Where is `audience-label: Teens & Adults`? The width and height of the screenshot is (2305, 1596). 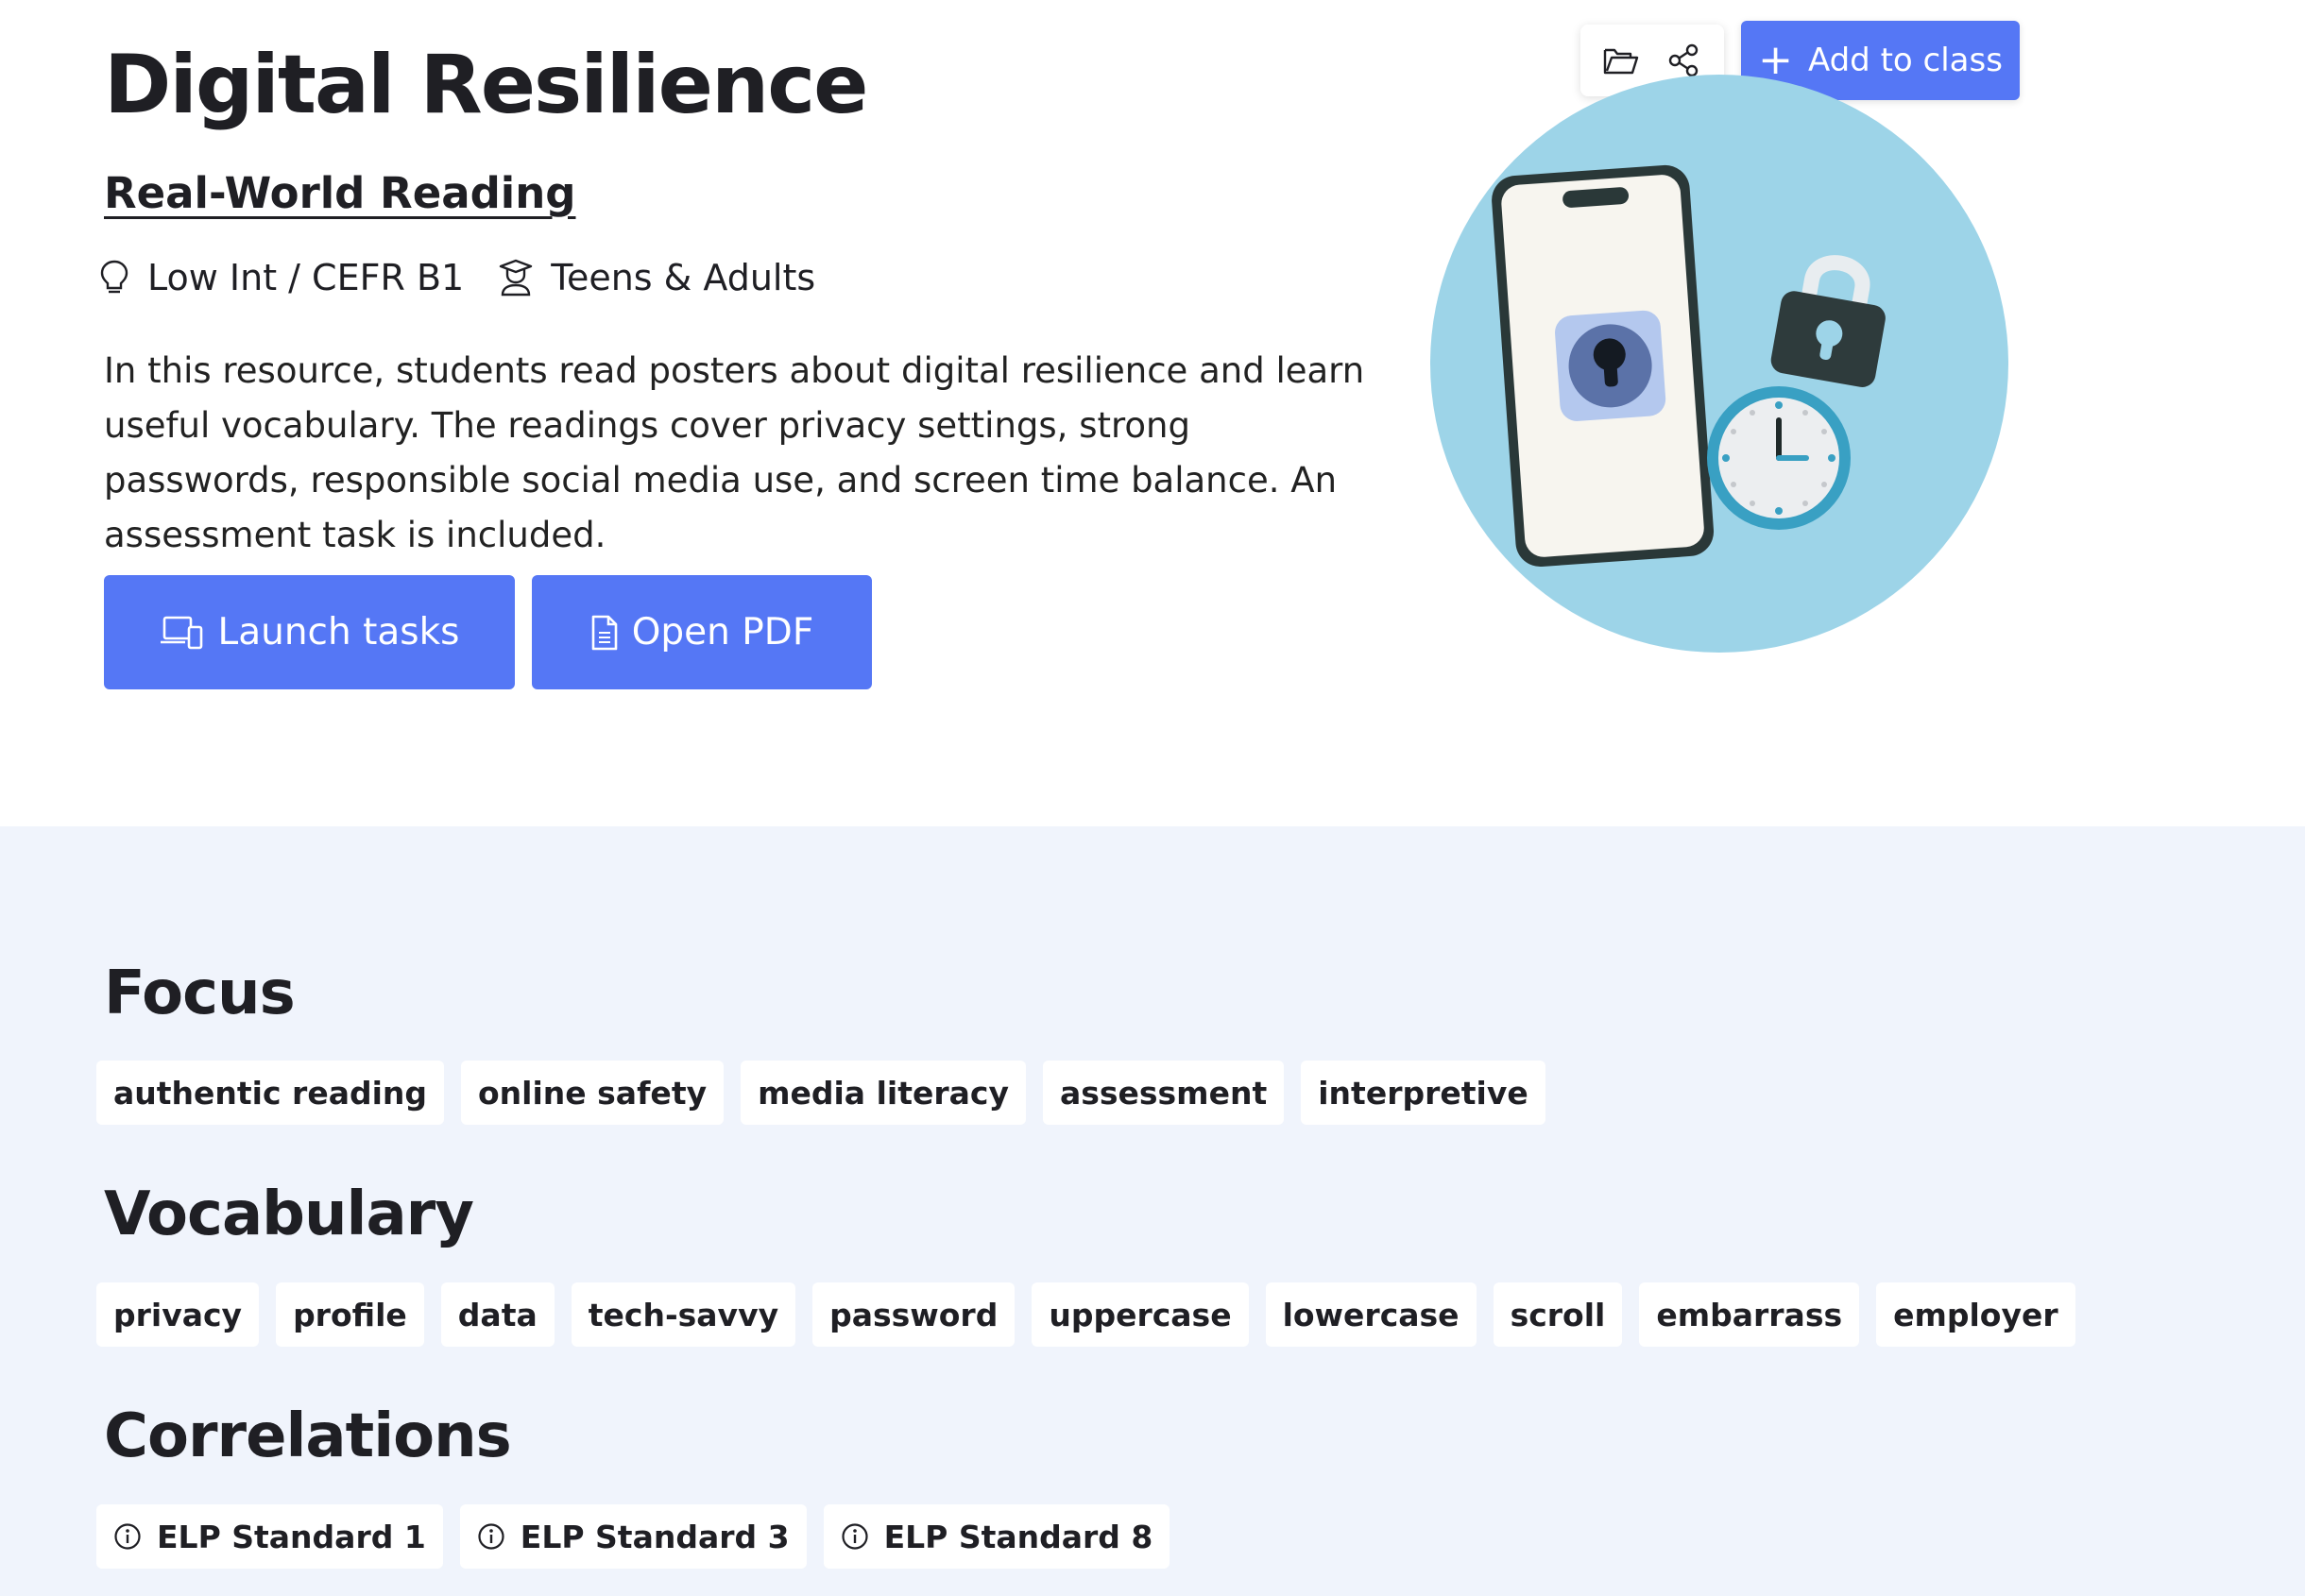 audience-label: Teens & Adults is located at coordinates (683, 277).